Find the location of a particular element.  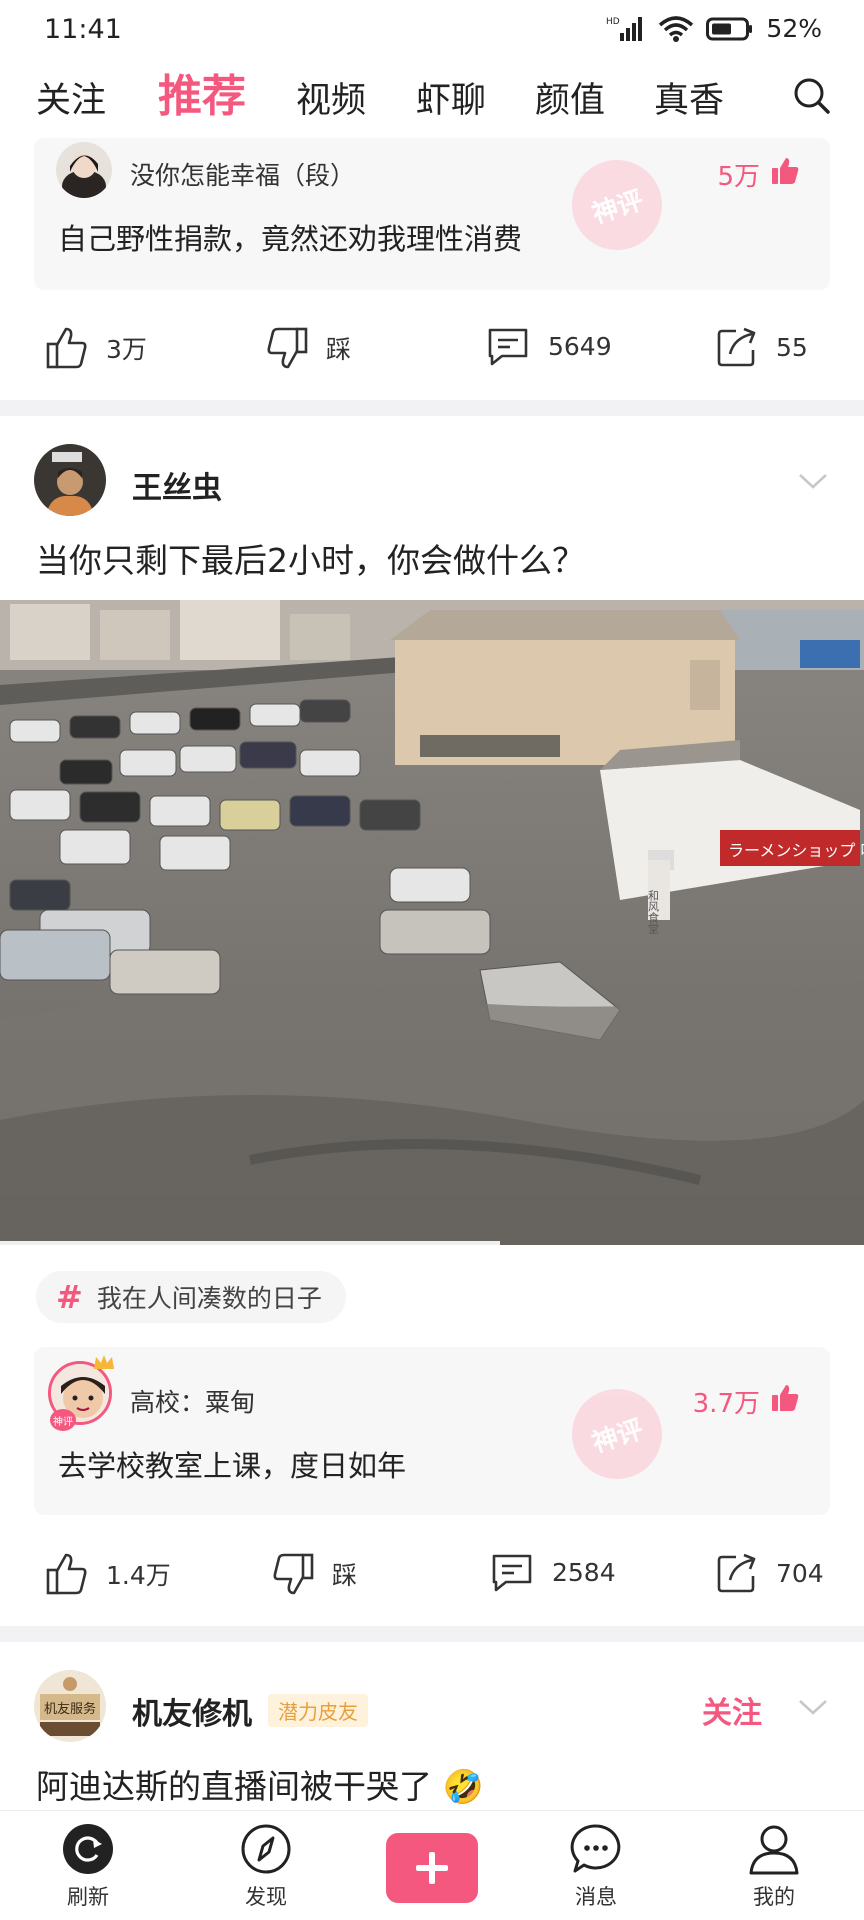

tab-follow: 关注 is located at coordinates (71, 97).